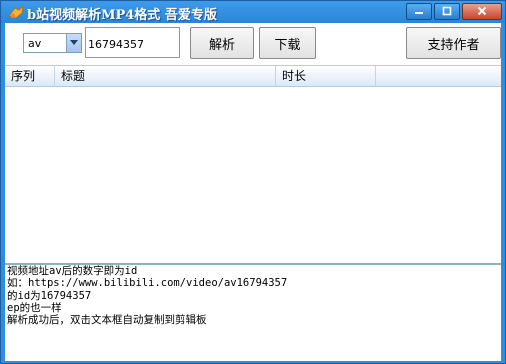  I want to click on chevron-down-icon, so click(73, 43).